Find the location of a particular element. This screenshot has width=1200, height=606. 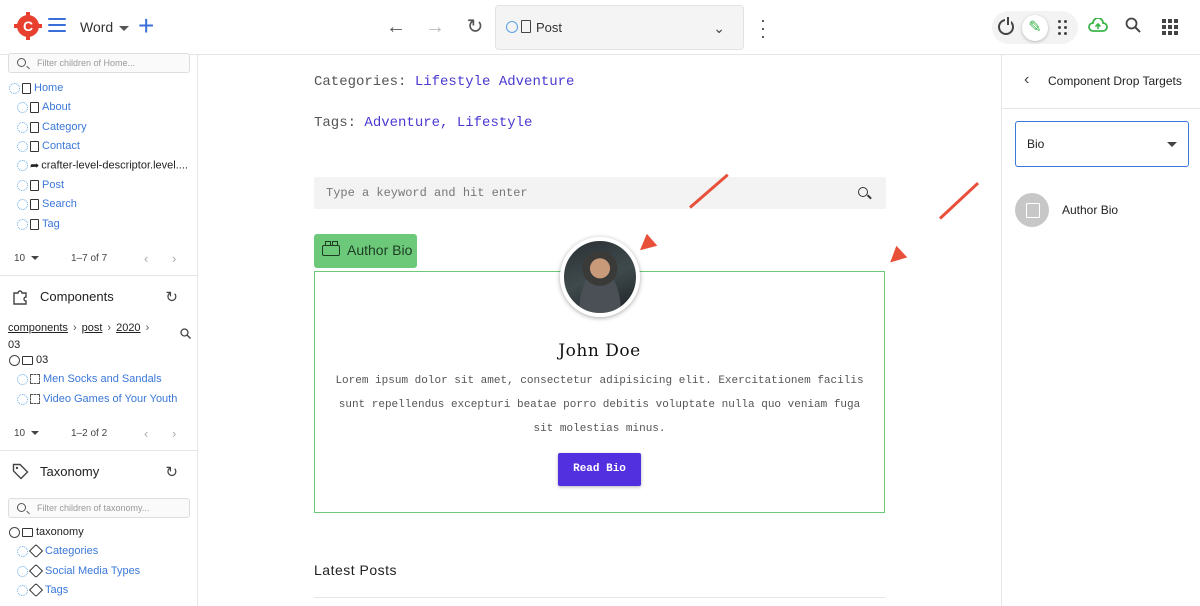

chevron-left-icon: ‹ is located at coordinates (1026, 80).